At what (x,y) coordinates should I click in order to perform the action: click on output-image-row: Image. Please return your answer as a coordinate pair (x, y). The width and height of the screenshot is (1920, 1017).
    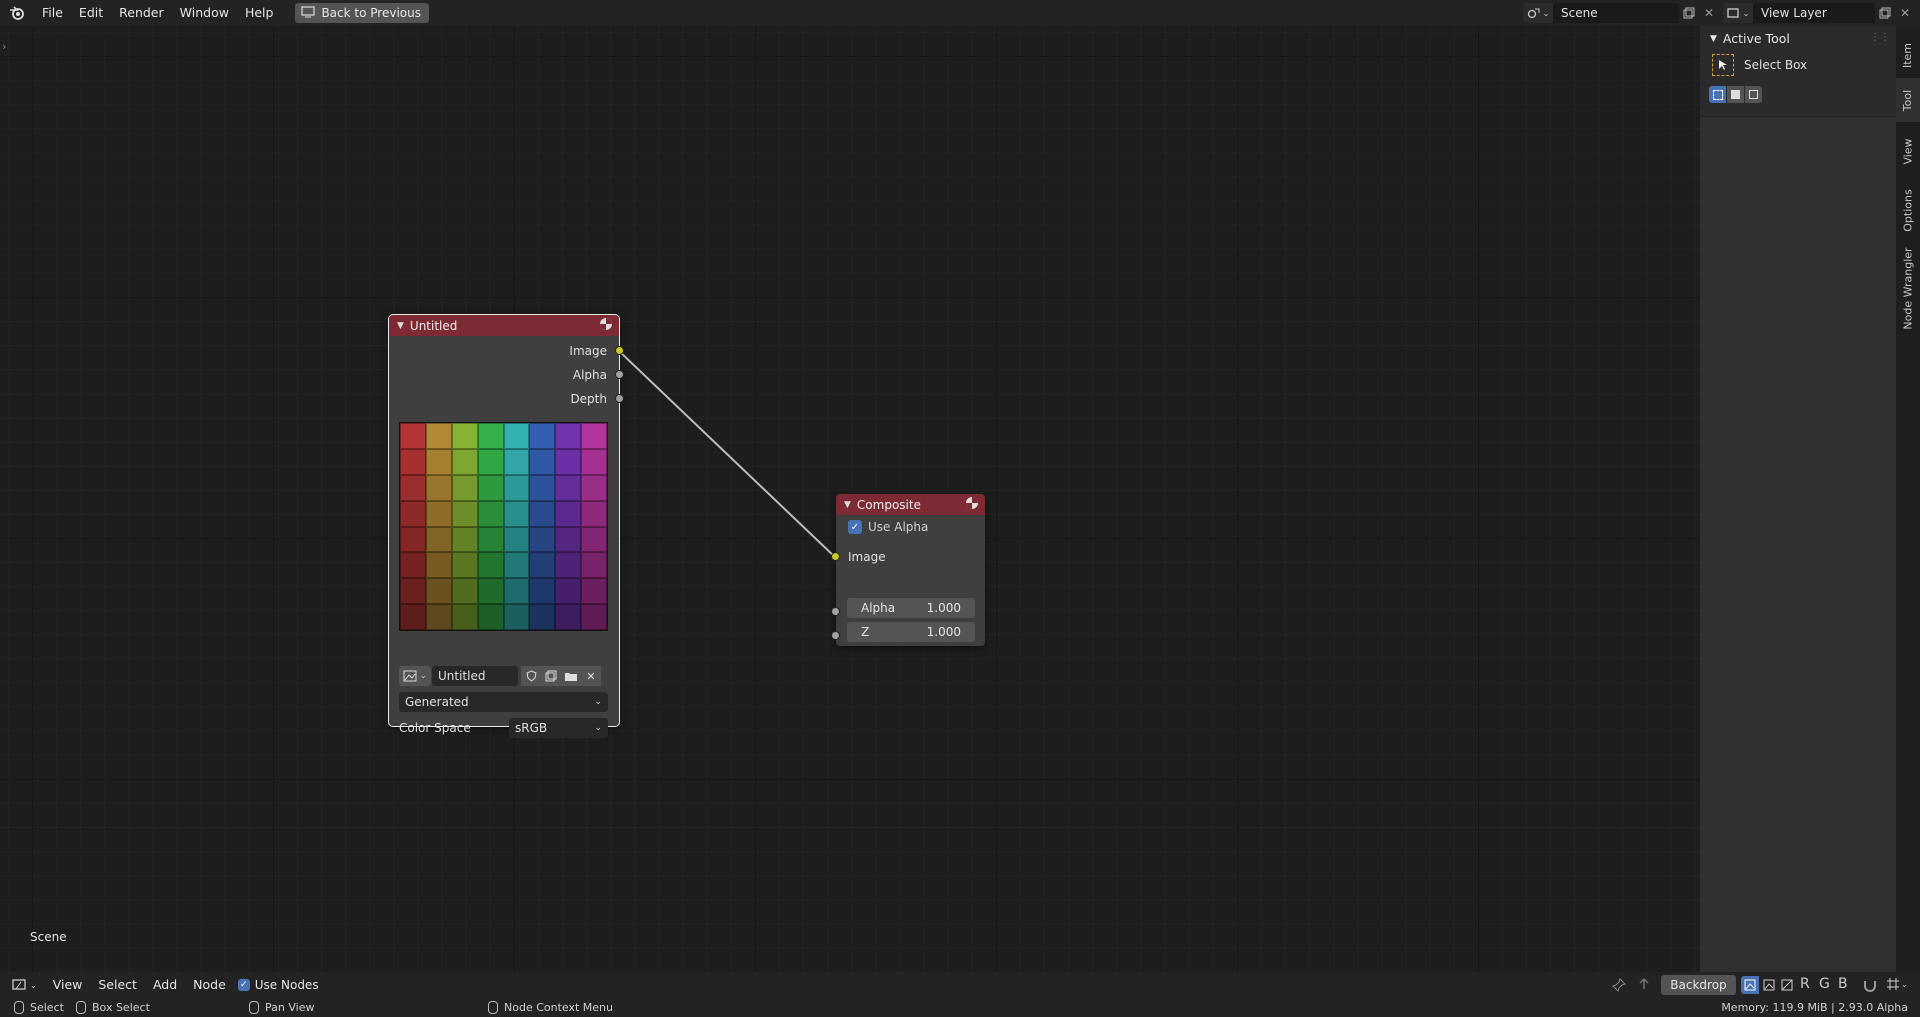
    Looking at the image, I should click on (506, 350).